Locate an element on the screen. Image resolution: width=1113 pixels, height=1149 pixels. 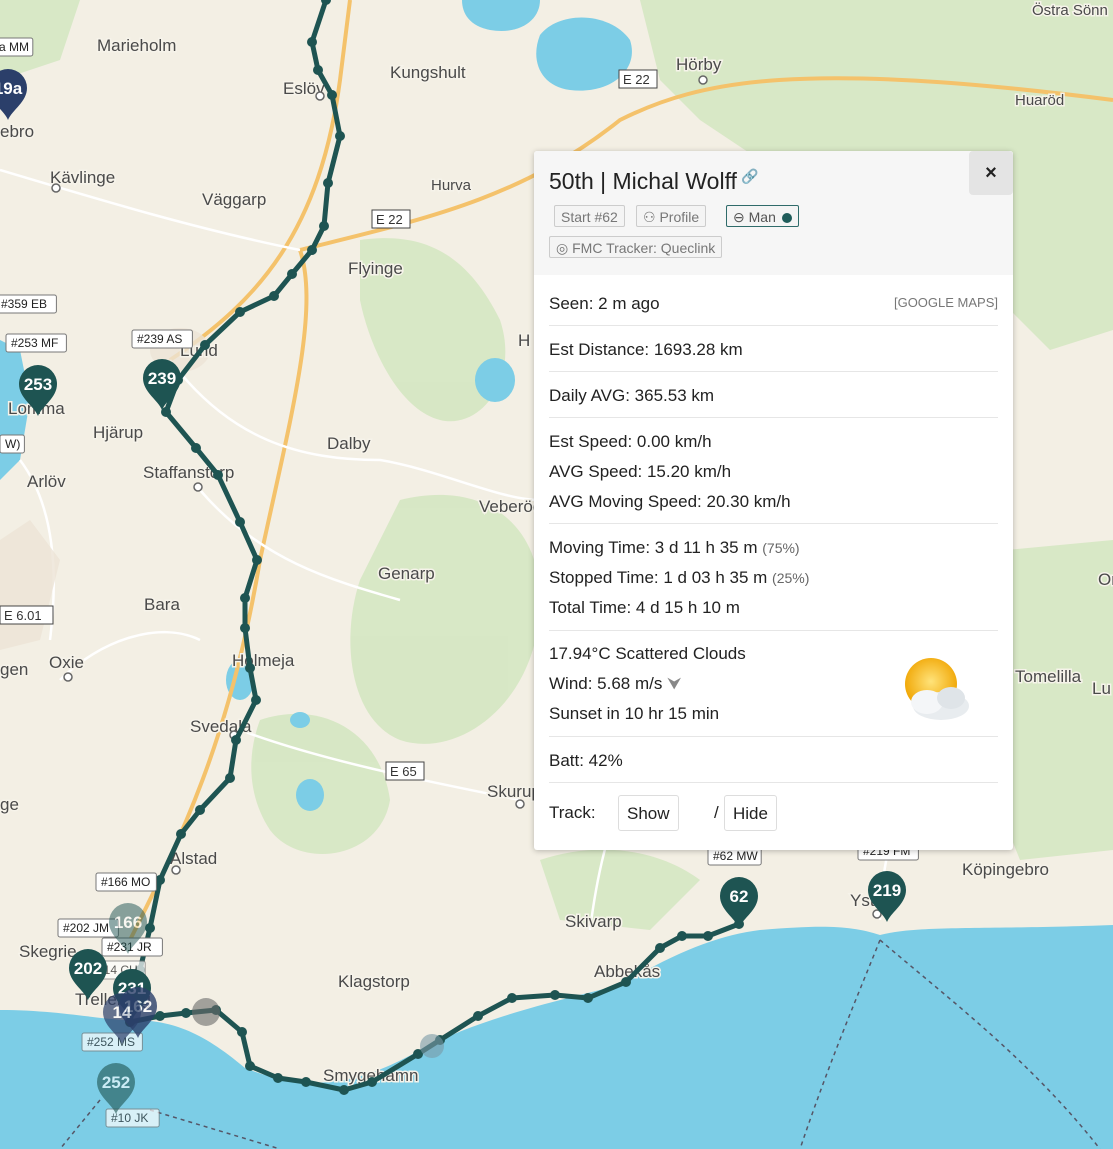
pin-number: 202 is located at coordinates (88, 968).